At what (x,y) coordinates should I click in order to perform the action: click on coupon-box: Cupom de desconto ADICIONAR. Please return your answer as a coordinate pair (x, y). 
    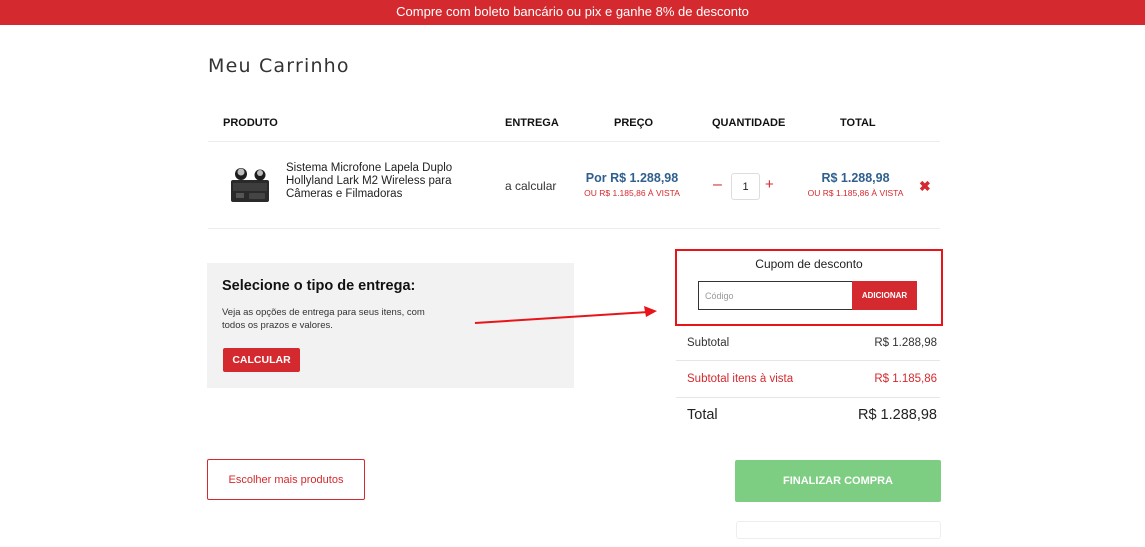
    Looking at the image, I should click on (809, 287).